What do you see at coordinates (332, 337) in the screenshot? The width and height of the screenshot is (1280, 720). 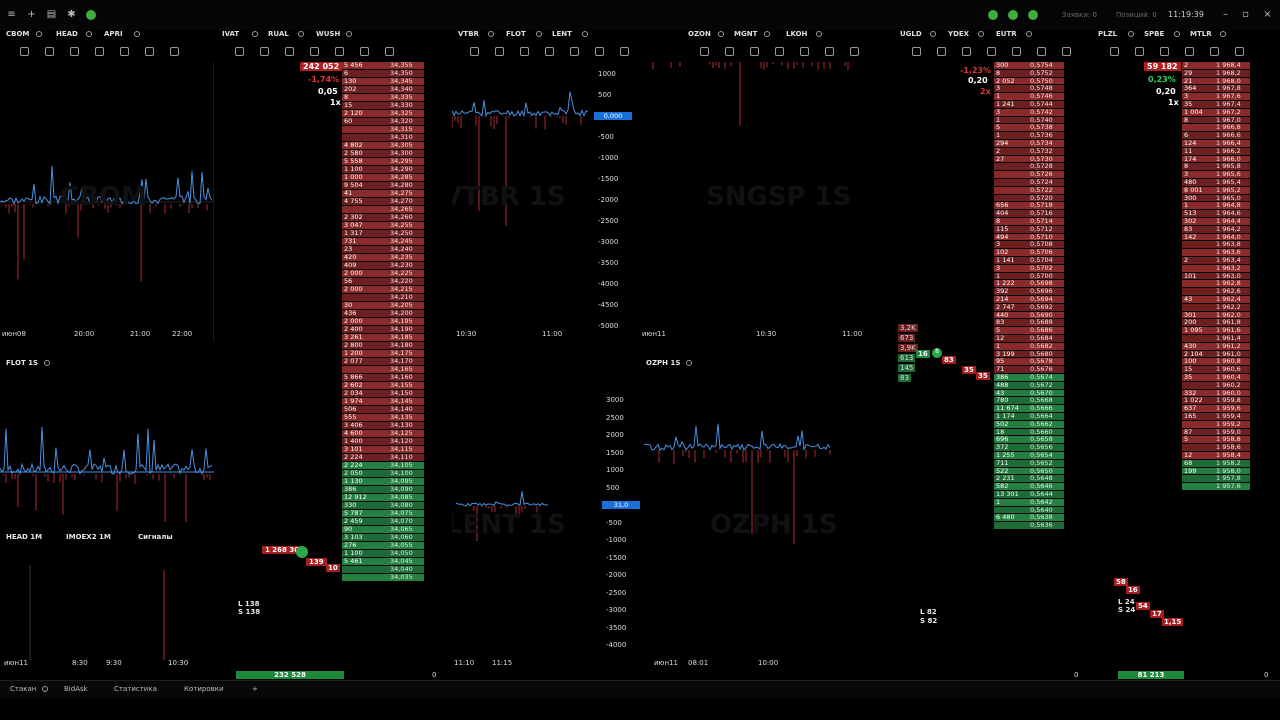 I see `orderbook-row: 3 261 34,185` at bounding box center [332, 337].